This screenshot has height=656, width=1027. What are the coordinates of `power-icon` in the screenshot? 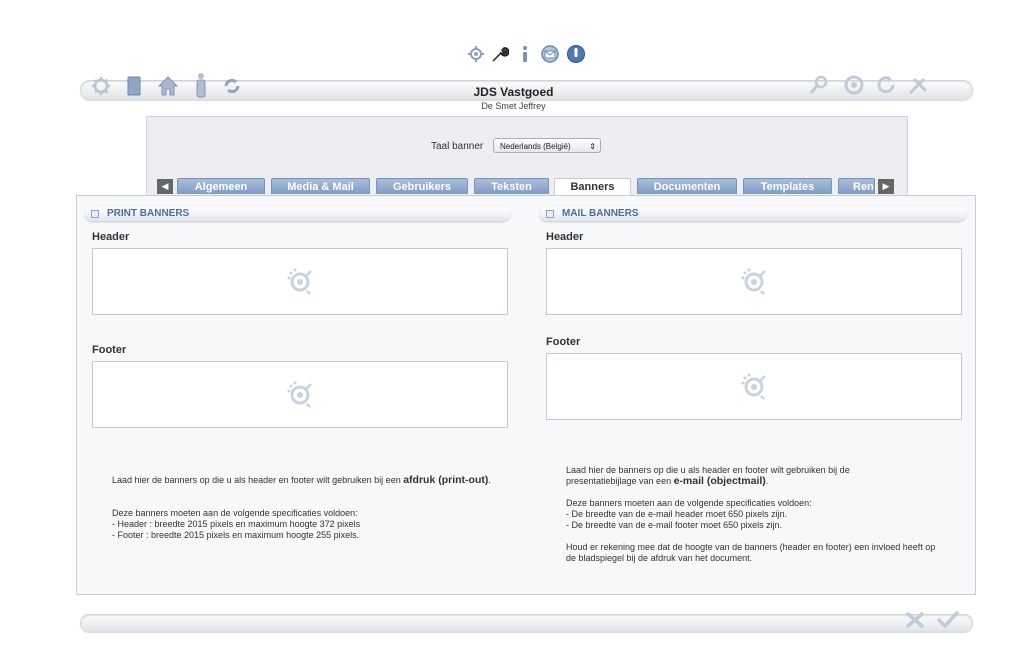 It's located at (576, 54).